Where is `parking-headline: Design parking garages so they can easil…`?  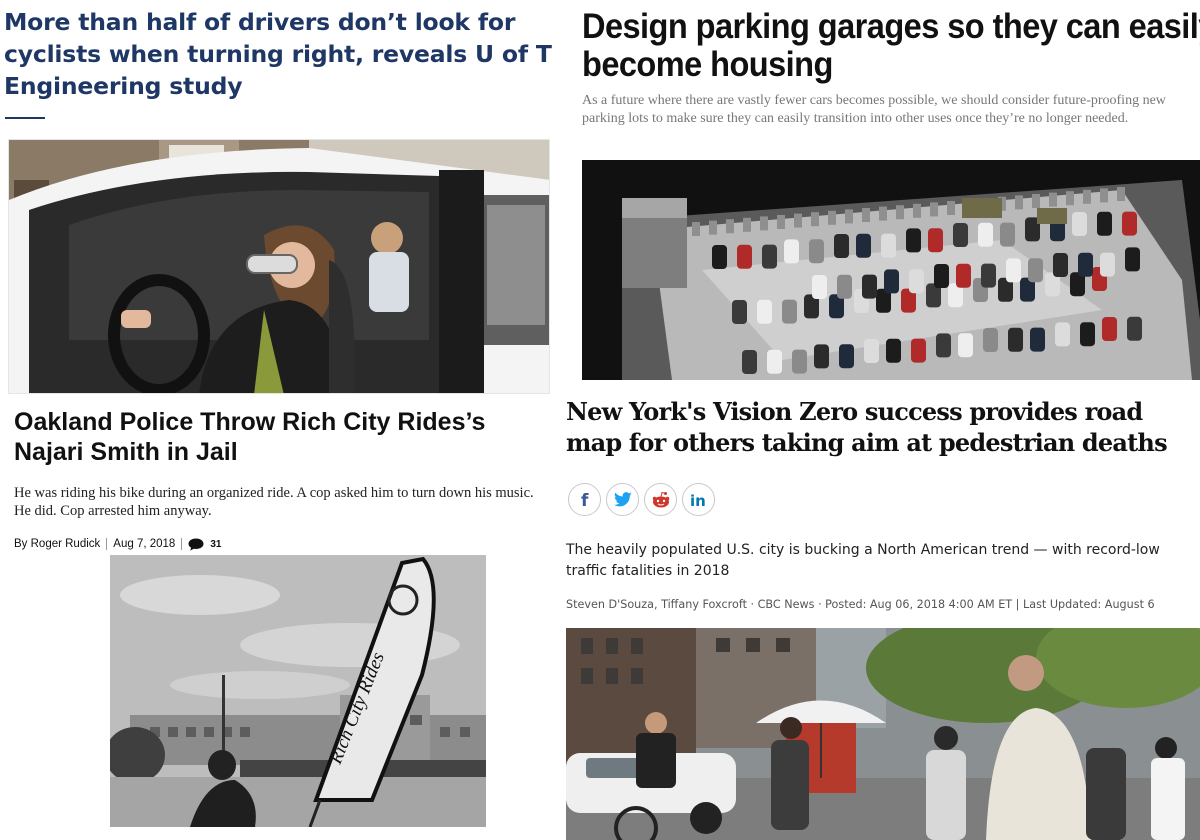 parking-headline: Design parking garages so they can easil… is located at coordinates (891, 46).